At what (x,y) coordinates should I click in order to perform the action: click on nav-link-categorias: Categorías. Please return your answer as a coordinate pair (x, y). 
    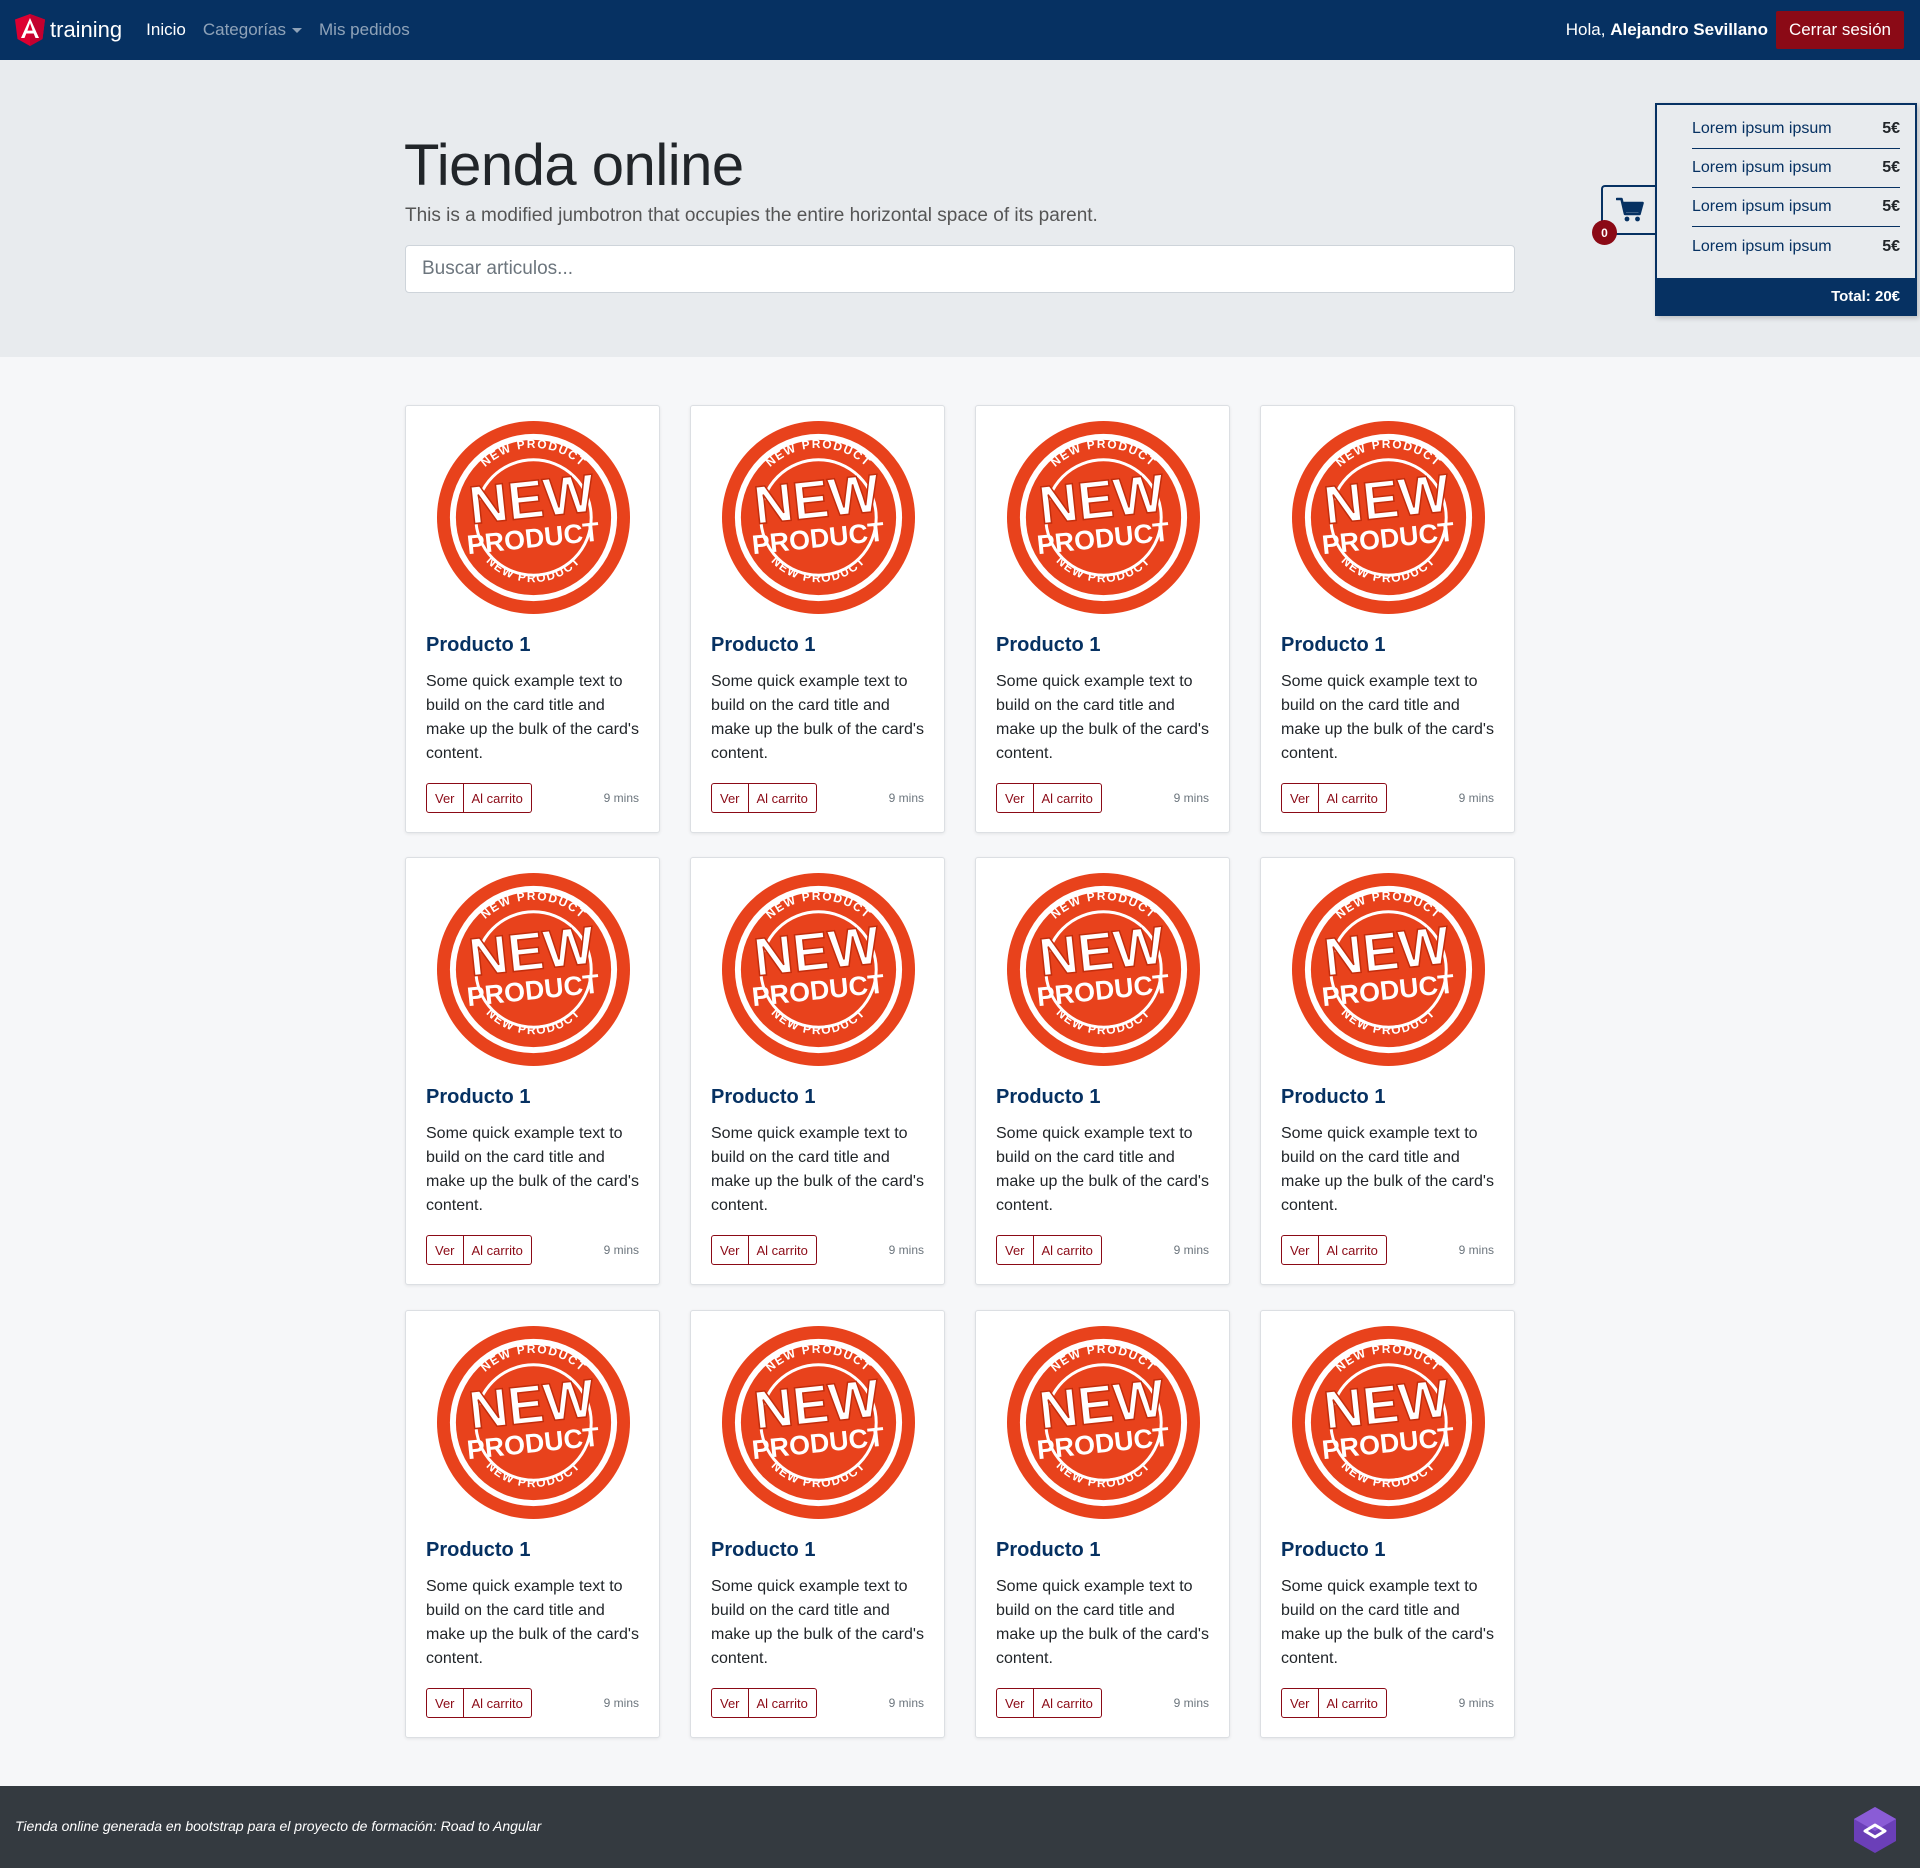
    Looking at the image, I should click on (253, 30).